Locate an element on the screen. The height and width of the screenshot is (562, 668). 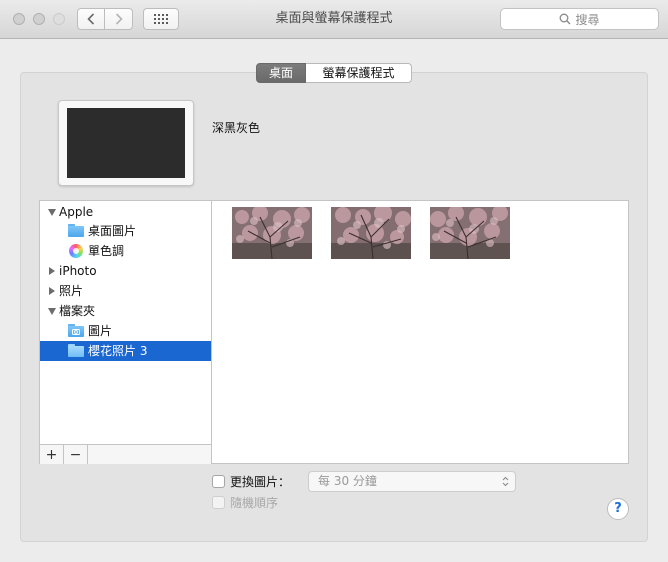
sidebar-item-sakura-photos: 櫻花照片 3 is located at coordinates (125, 351).